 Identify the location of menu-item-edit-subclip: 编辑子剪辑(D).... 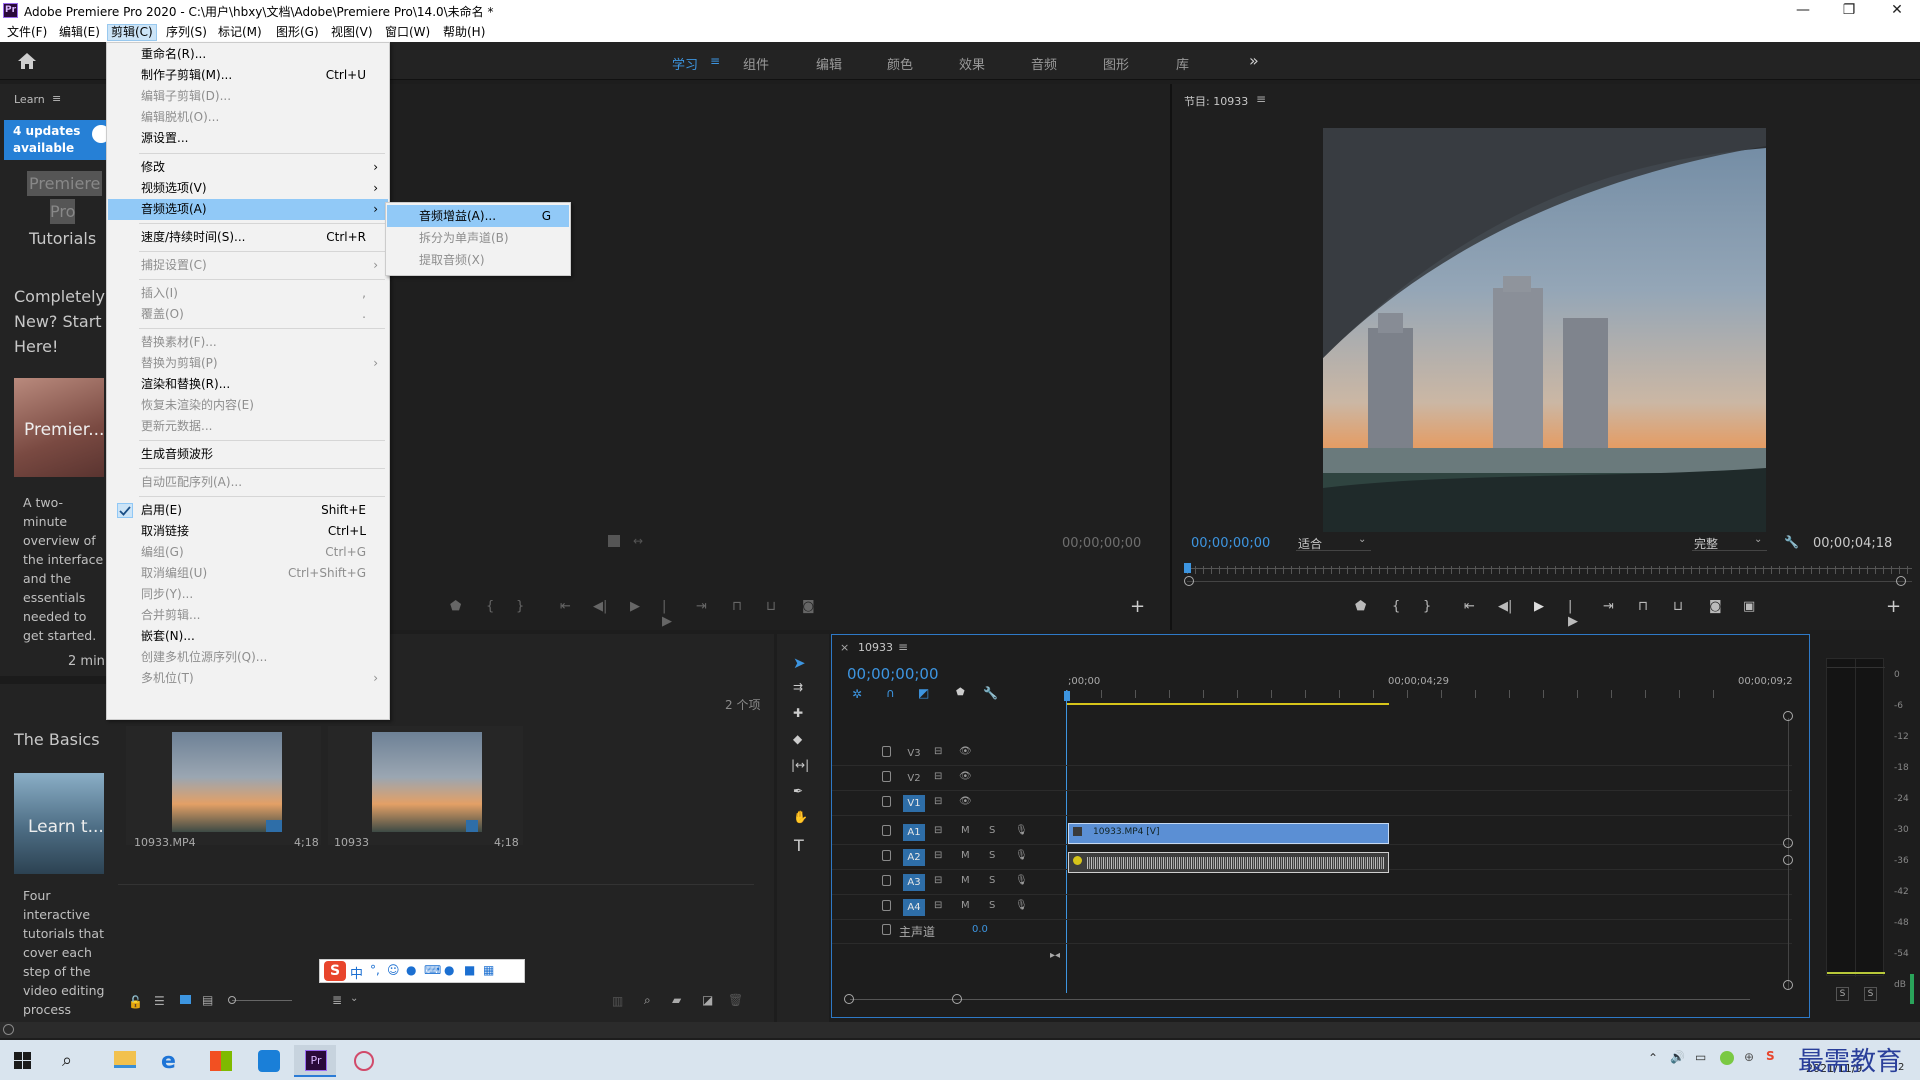
(248, 96).